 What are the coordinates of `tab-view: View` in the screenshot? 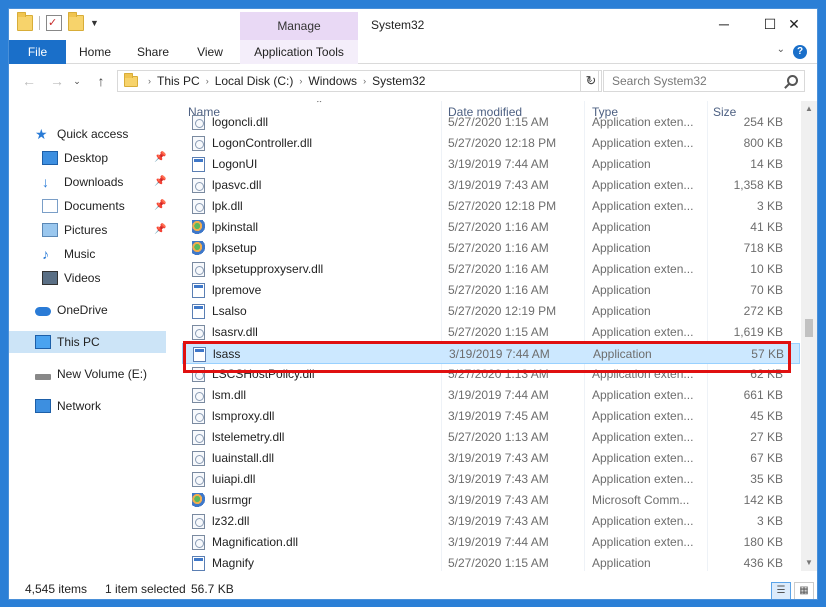 It's located at (210, 52).